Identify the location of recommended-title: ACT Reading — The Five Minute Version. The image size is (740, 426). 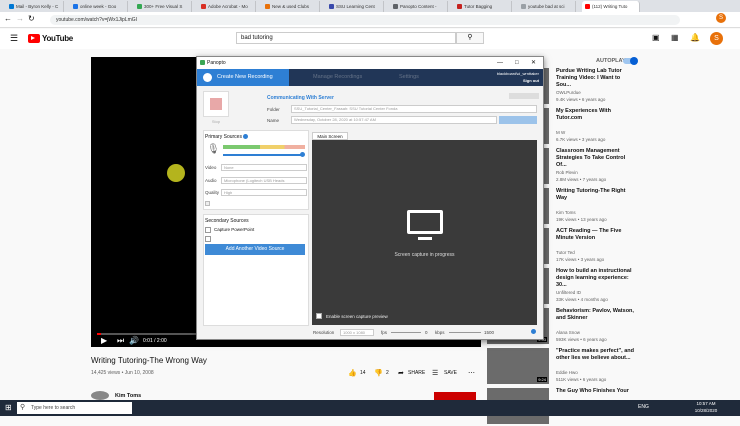
(596, 235).